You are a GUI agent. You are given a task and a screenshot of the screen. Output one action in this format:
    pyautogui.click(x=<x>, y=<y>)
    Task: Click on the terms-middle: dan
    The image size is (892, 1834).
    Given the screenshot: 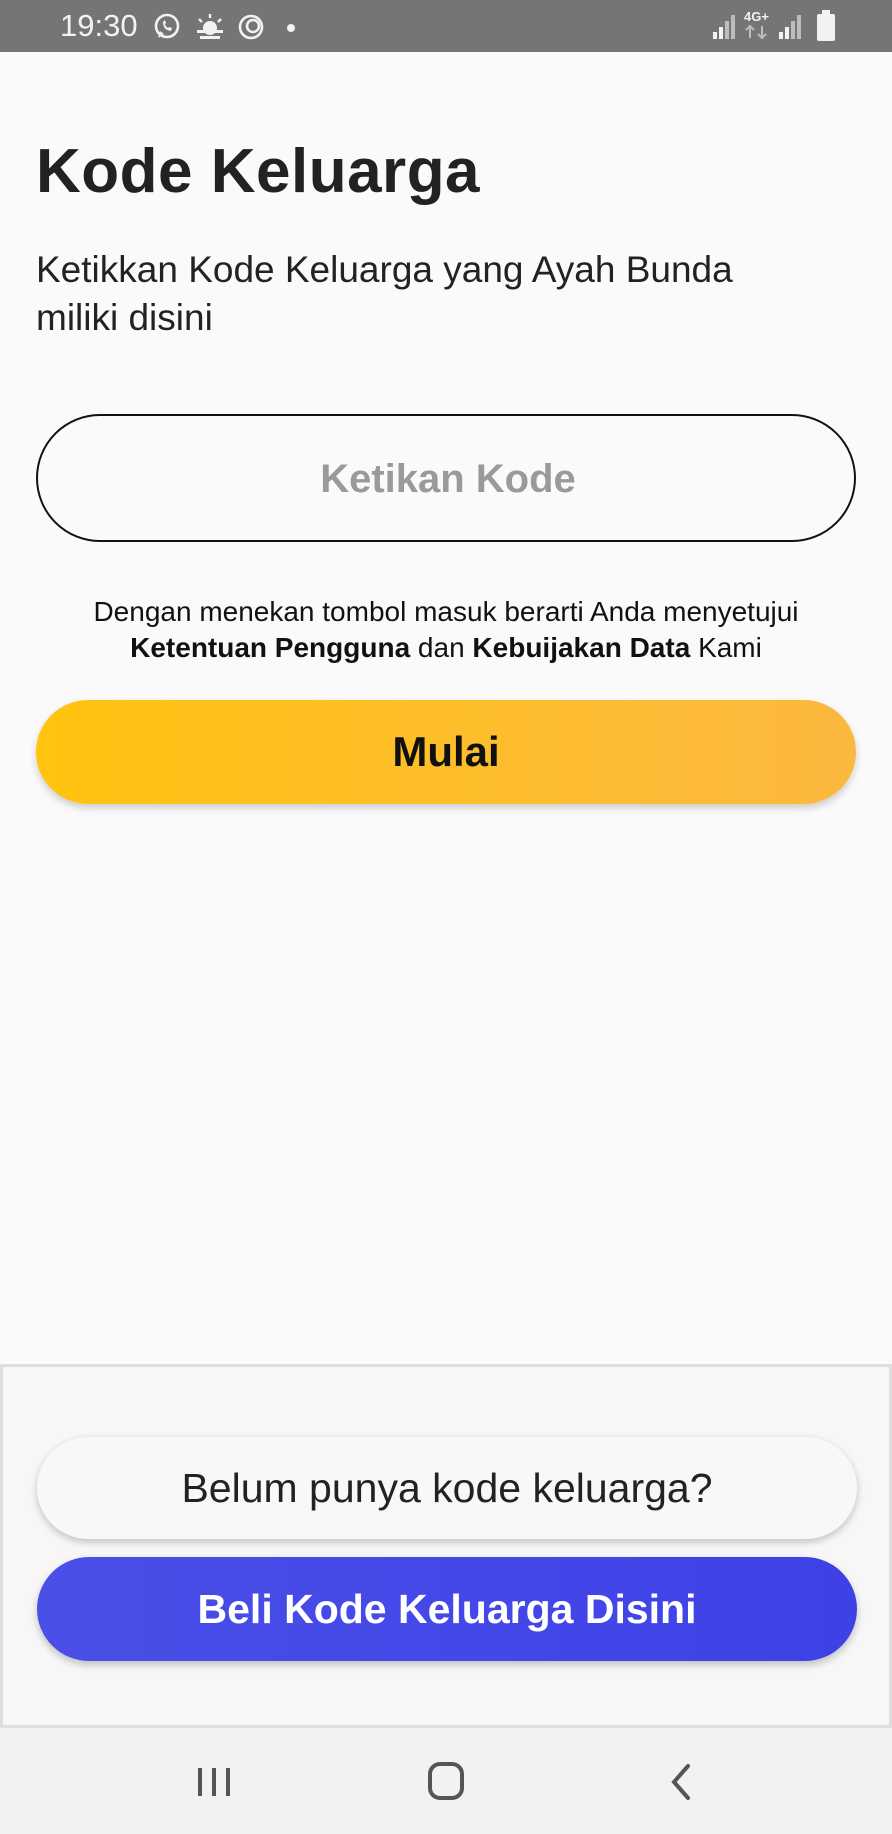 What is the action you would take?
    pyautogui.click(x=441, y=647)
    